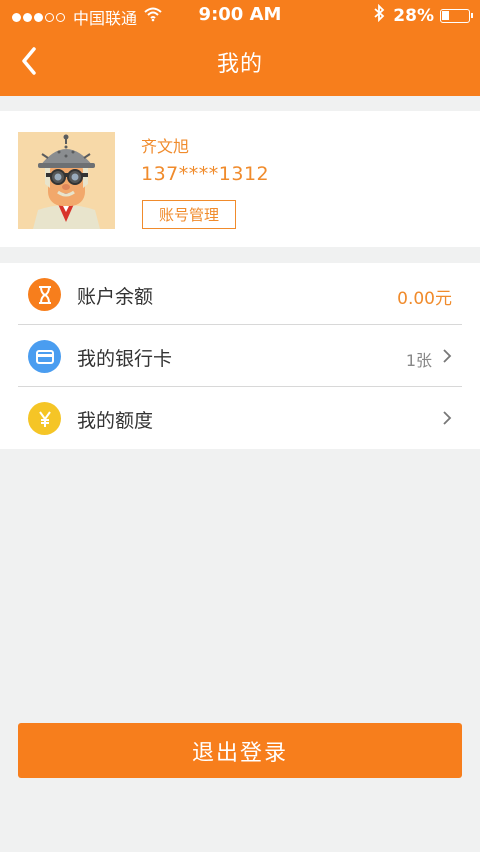 This screenshot has height=852, width=480. I want to click on card-icon, so click(44, 356).